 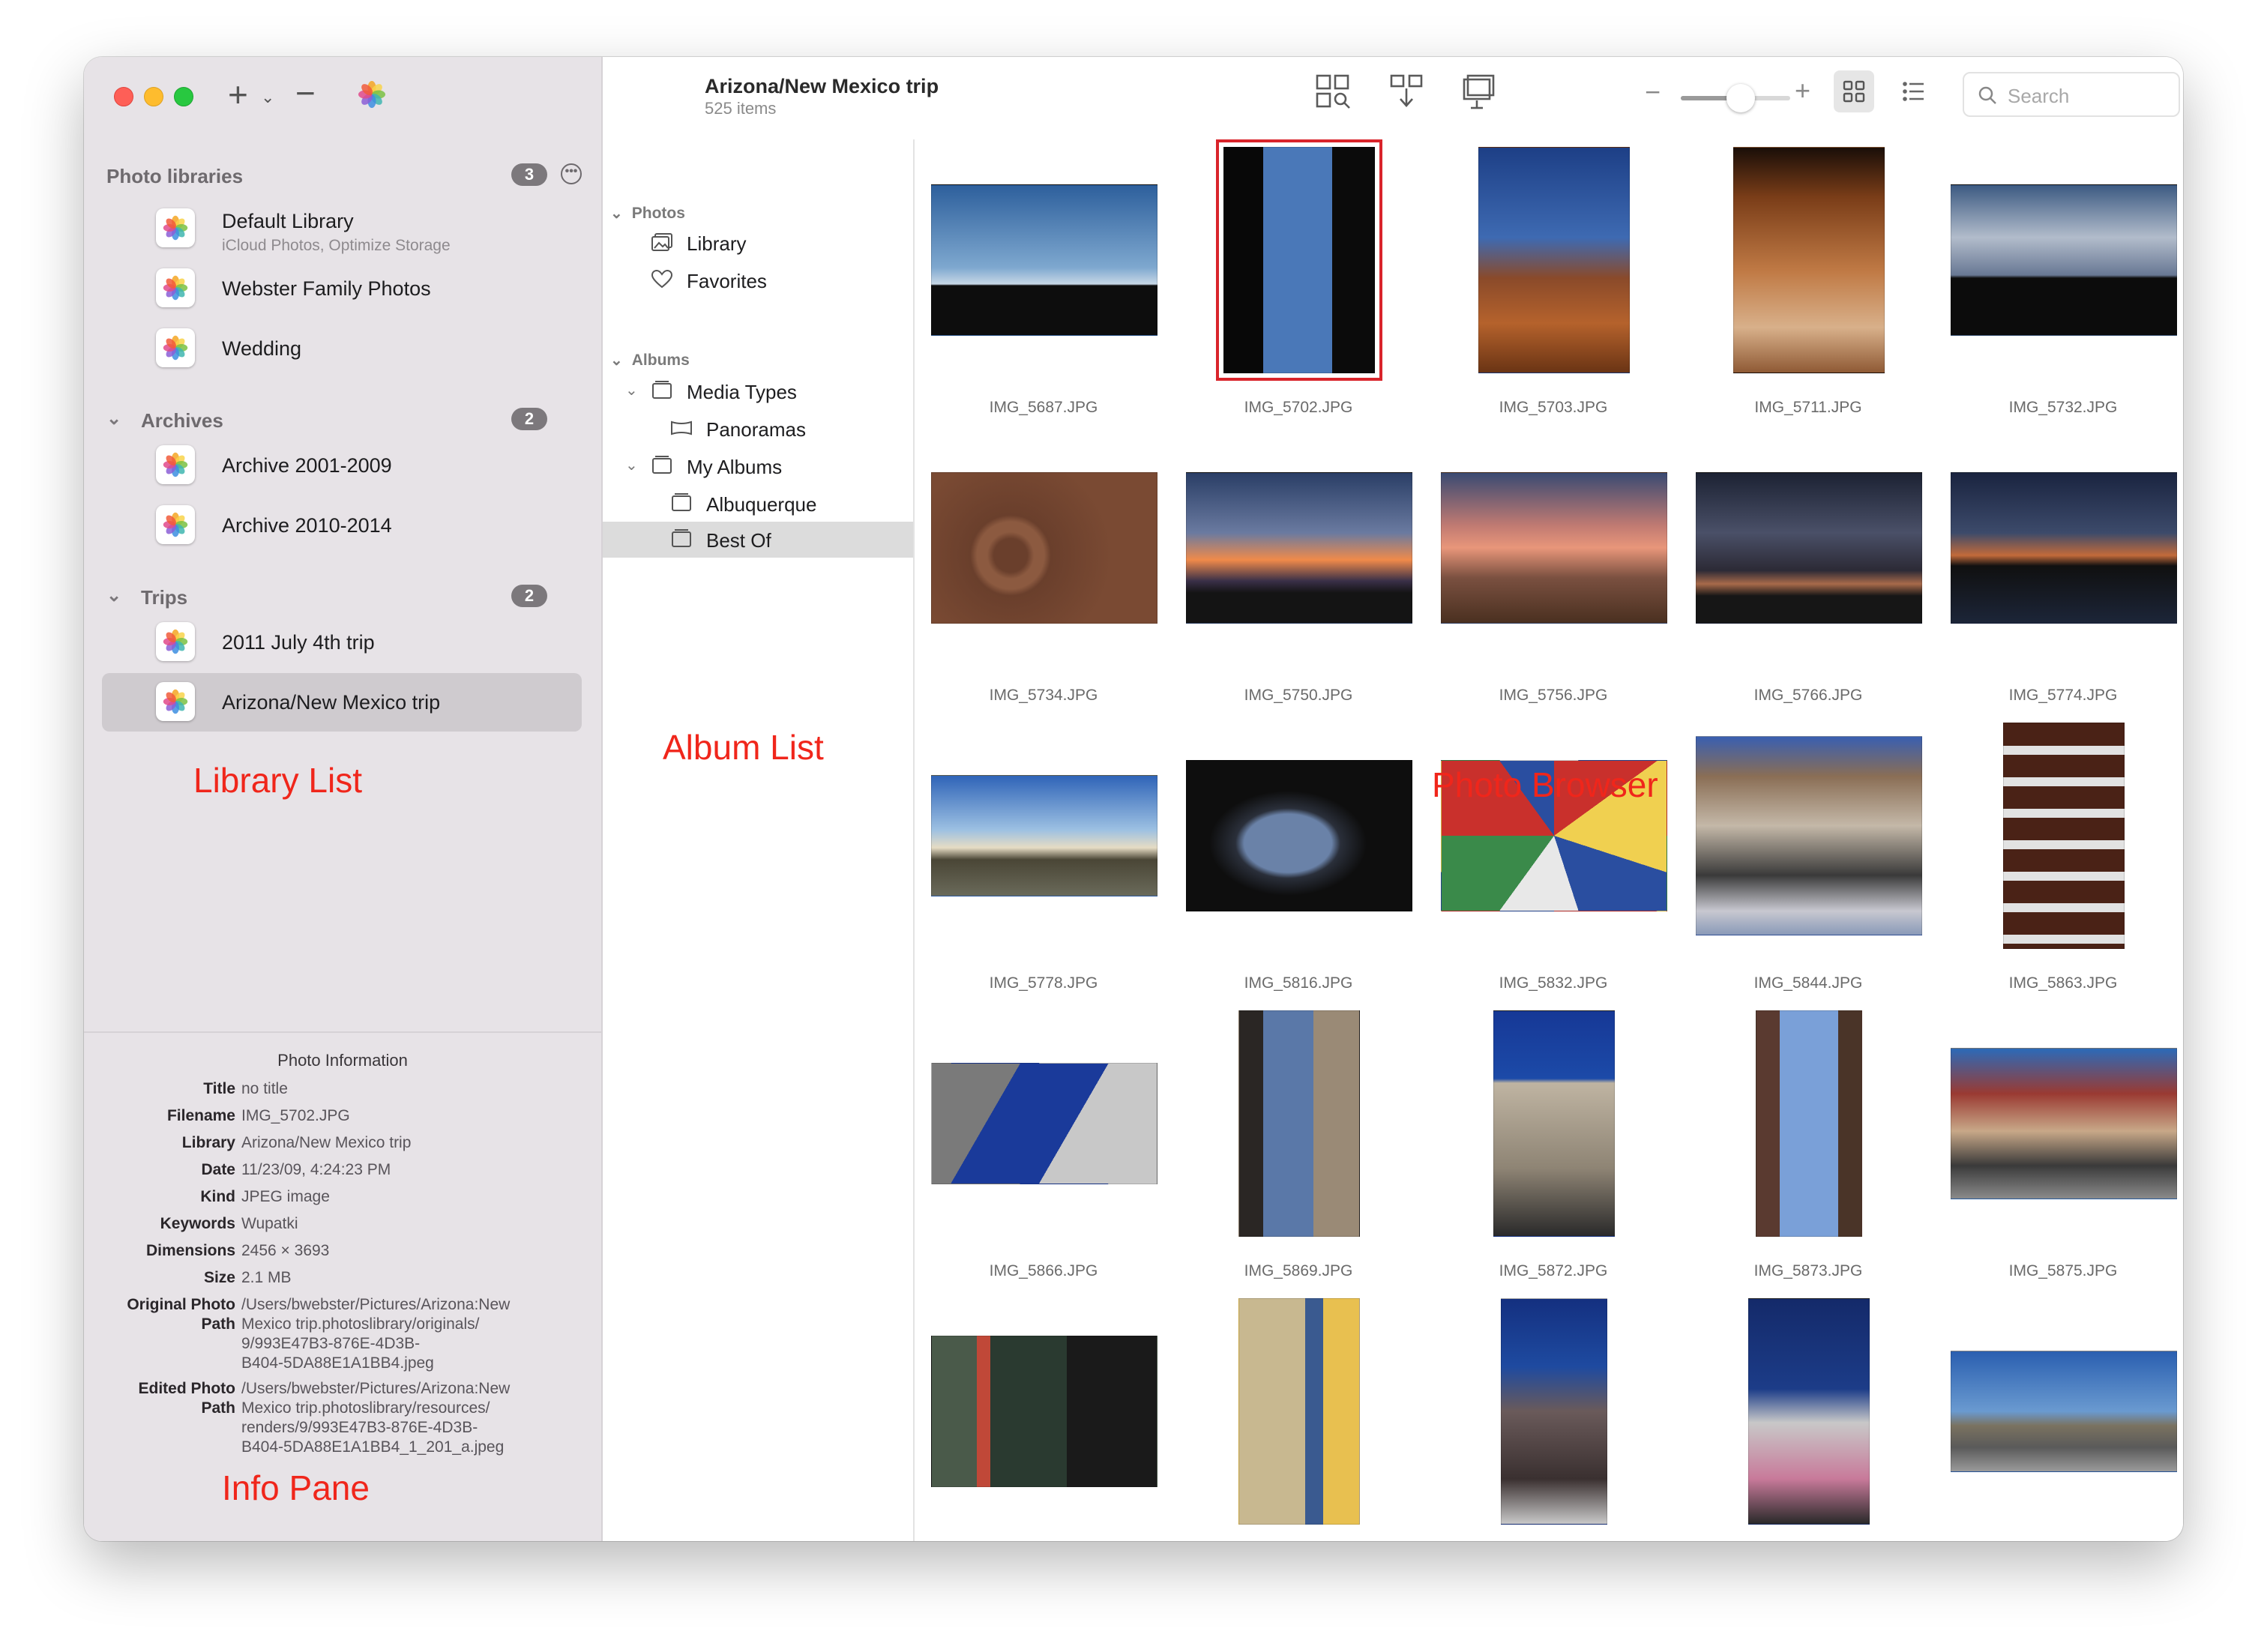 I want to click on library-item-arizona-new-mexico-trip: Arizona/New Mexico trip, so click(x=342, y=702).